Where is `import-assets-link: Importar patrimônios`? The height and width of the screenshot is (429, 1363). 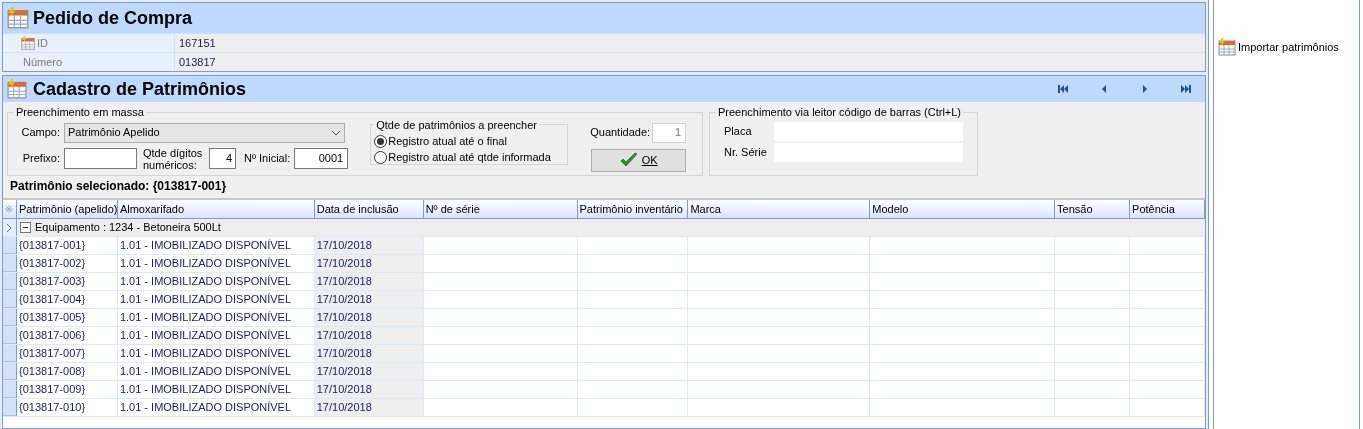 import-assets-link: Importar patrimônios is located at coordinates (1288, 47).